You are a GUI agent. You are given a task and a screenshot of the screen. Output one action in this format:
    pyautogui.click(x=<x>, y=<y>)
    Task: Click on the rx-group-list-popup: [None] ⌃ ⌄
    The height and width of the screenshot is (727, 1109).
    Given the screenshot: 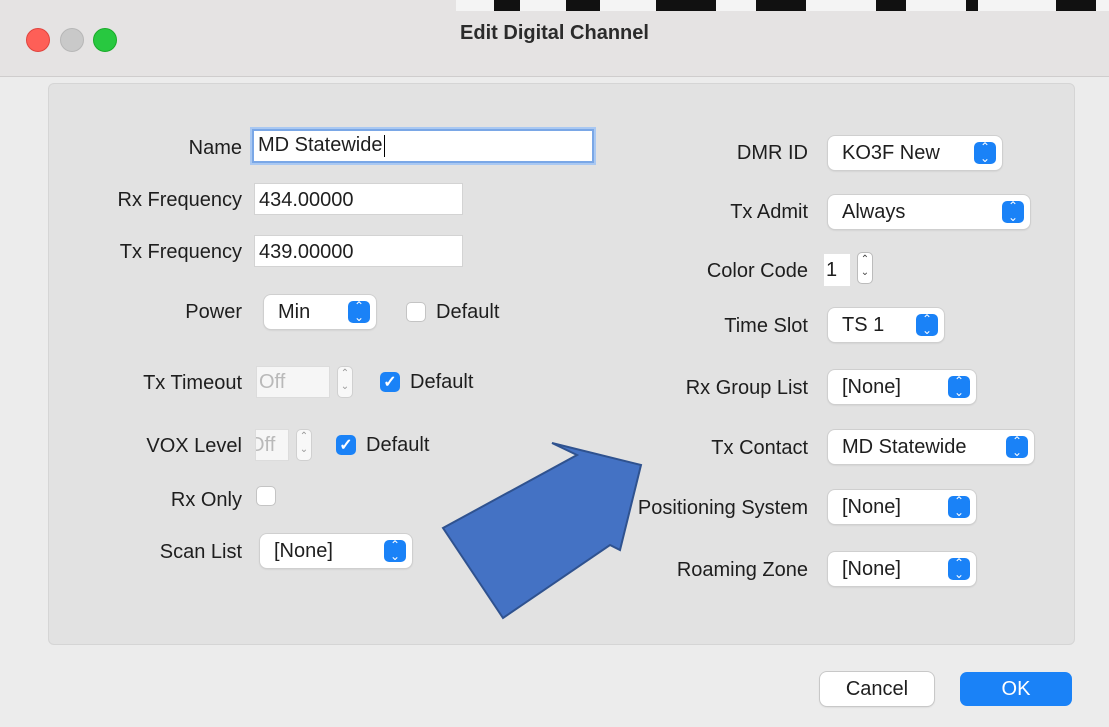 What is the action you would take?
    pyautogui.click(x=902, y=387)
    